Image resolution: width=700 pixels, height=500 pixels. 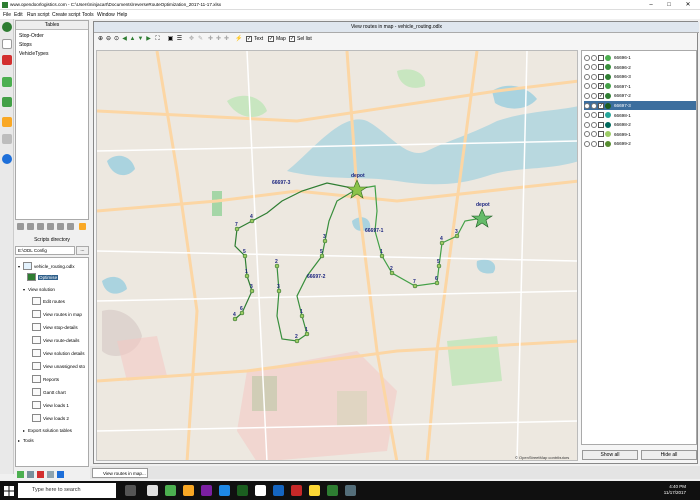 I want to click on fill-icon: ⛶, so click(x=157, y=39).